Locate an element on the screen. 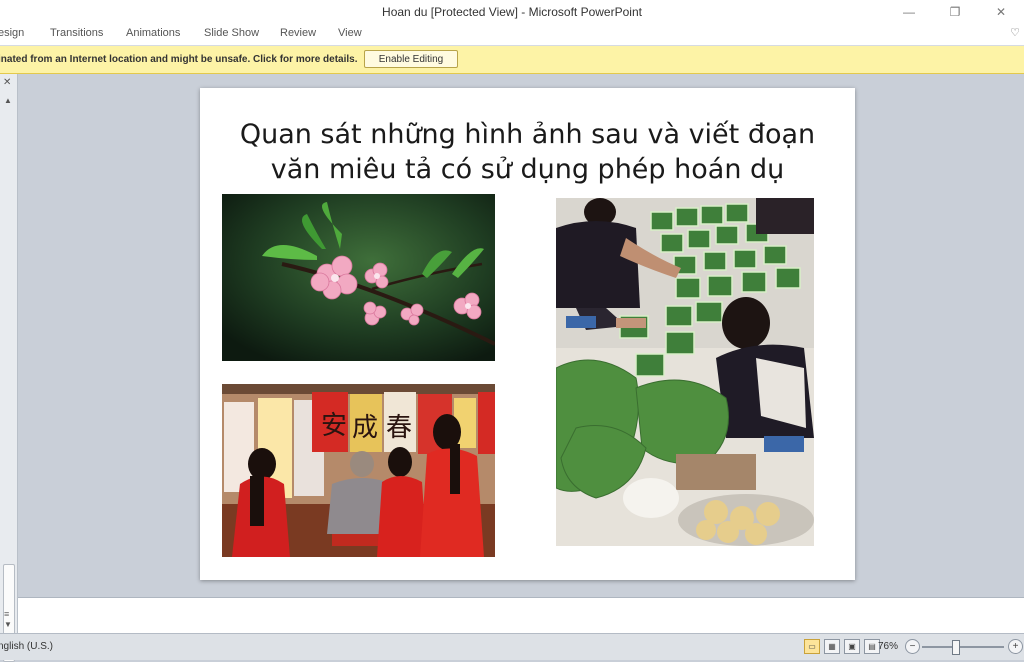 The image size is (1024, 662). scroll-down-icon: ▼ is located at coordinates (8, 624).